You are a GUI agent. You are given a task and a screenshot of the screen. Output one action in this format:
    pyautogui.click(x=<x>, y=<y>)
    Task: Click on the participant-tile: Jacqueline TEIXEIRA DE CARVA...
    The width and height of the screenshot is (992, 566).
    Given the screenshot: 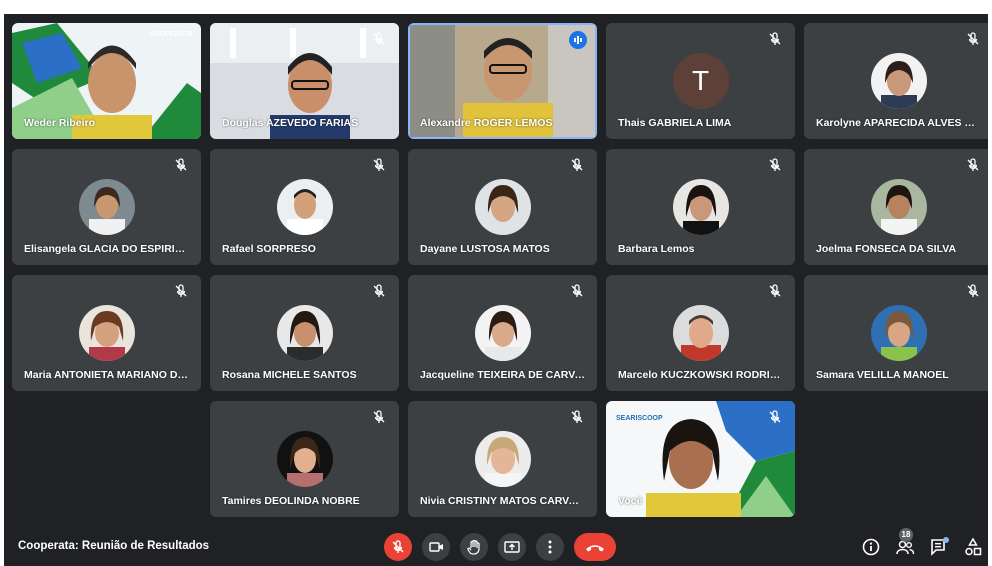 What is the action you would take?
    pyautogui.click(x=502, y=333)
    